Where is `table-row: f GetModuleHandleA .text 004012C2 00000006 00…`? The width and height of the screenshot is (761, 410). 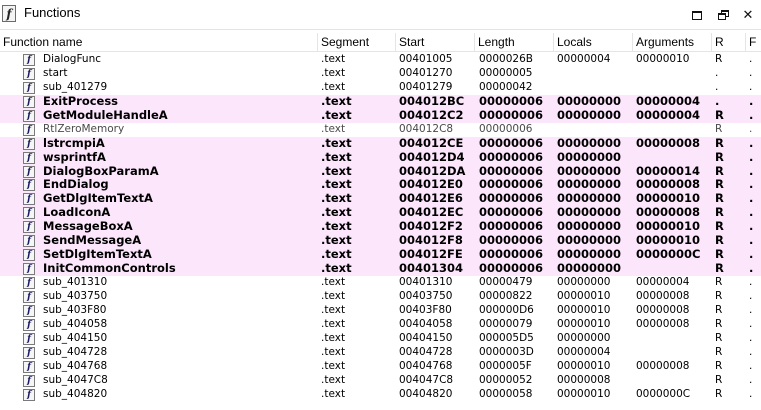
table-row: f GetModuleHandleA .text 004012C2 00000006 00… is located at coordinates (380, 115).